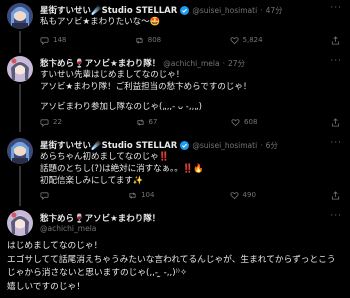 The height and width of the screenshot is (298, 350). I want to click on tweet-text-line: すいせい先輩はじめましてなのじゃ！, so click(112, 75).